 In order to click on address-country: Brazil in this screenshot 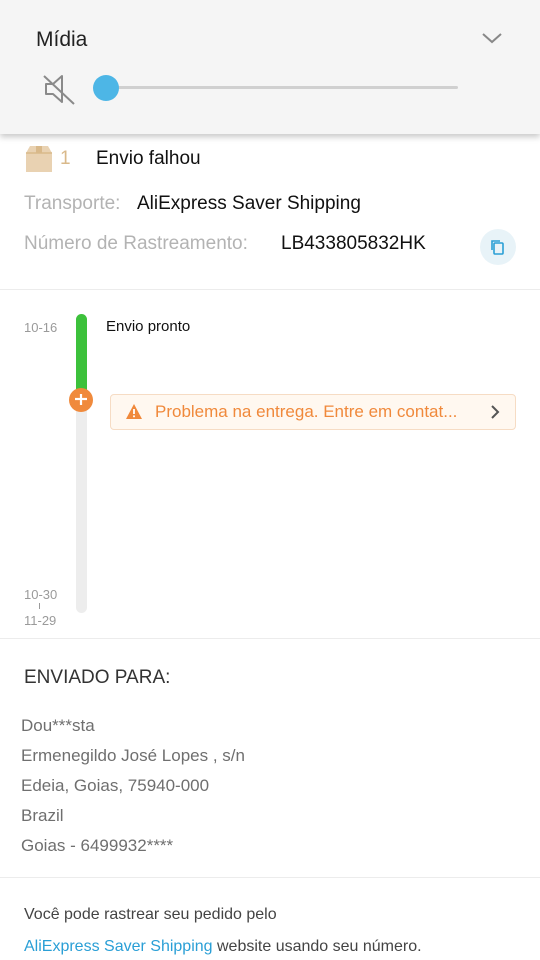, I will do `click(42, 815)`.